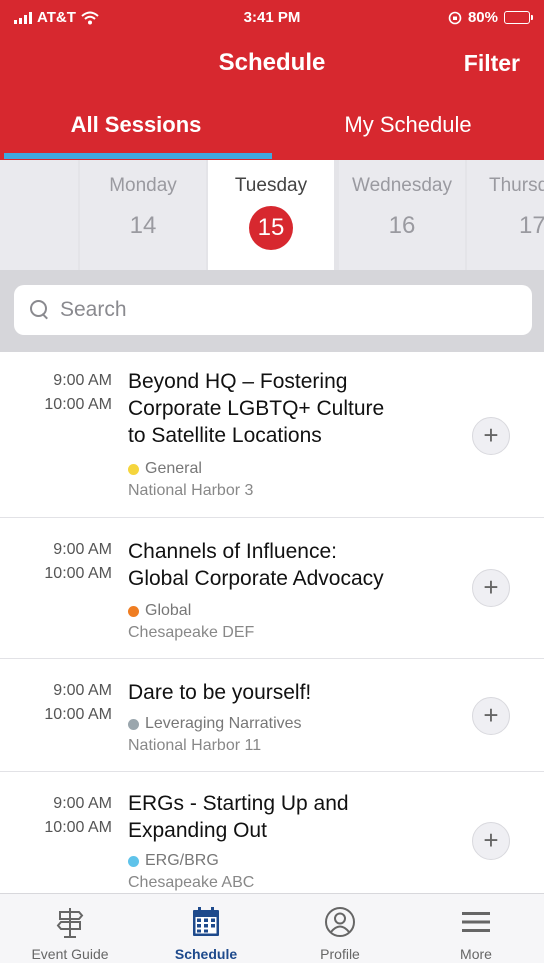 Image resolution: width=544 pixels, height=963 pixels. Describe the element at coordinates (272, 19) in the screenshot. I see `status-bar: AT&T 3:41 PM 80%` at that location.